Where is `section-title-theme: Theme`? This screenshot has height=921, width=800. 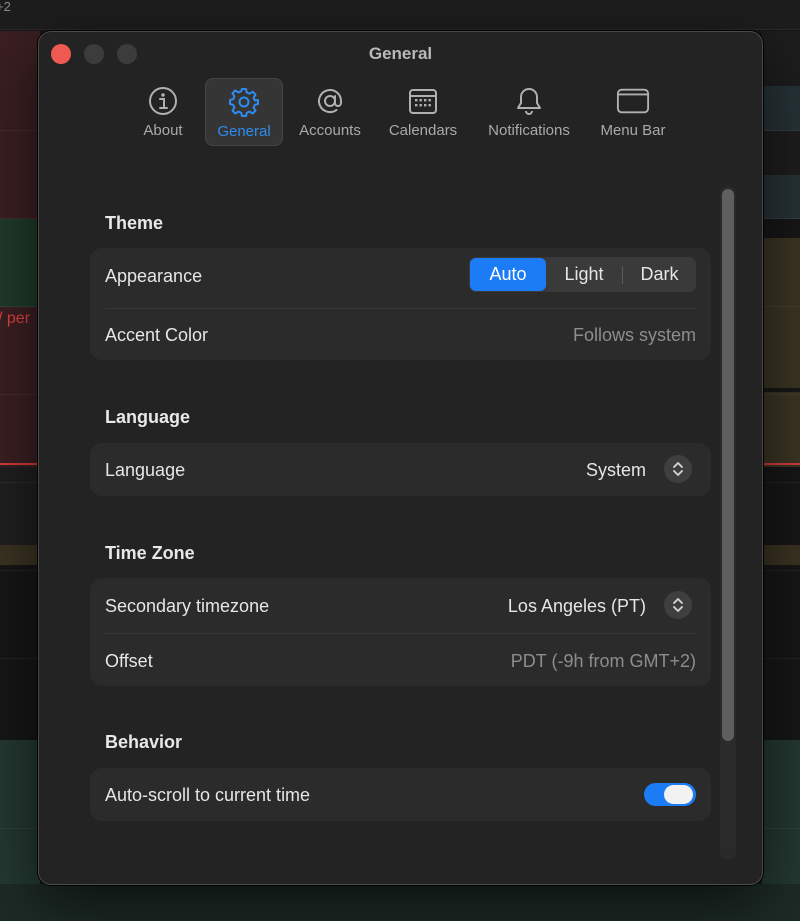
section-title-theme: Theme is located at coordinates (134, 223).